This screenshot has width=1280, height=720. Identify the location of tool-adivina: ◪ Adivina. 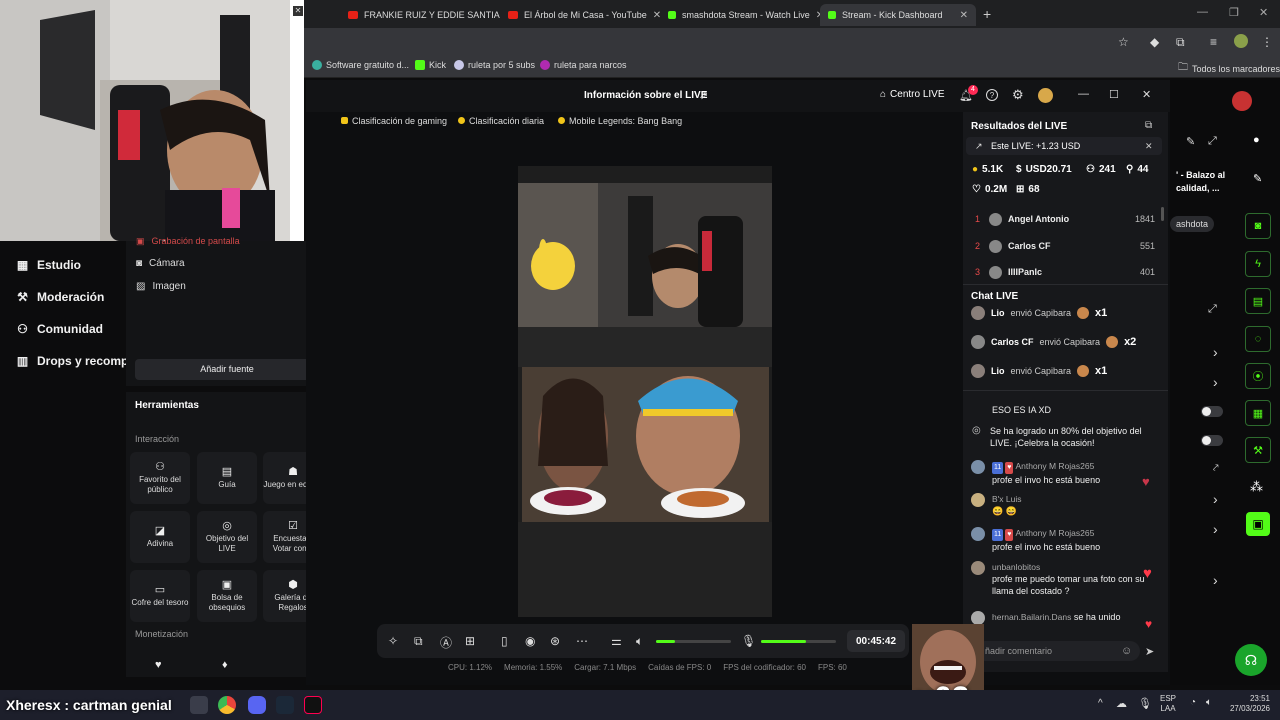
(160, 537).